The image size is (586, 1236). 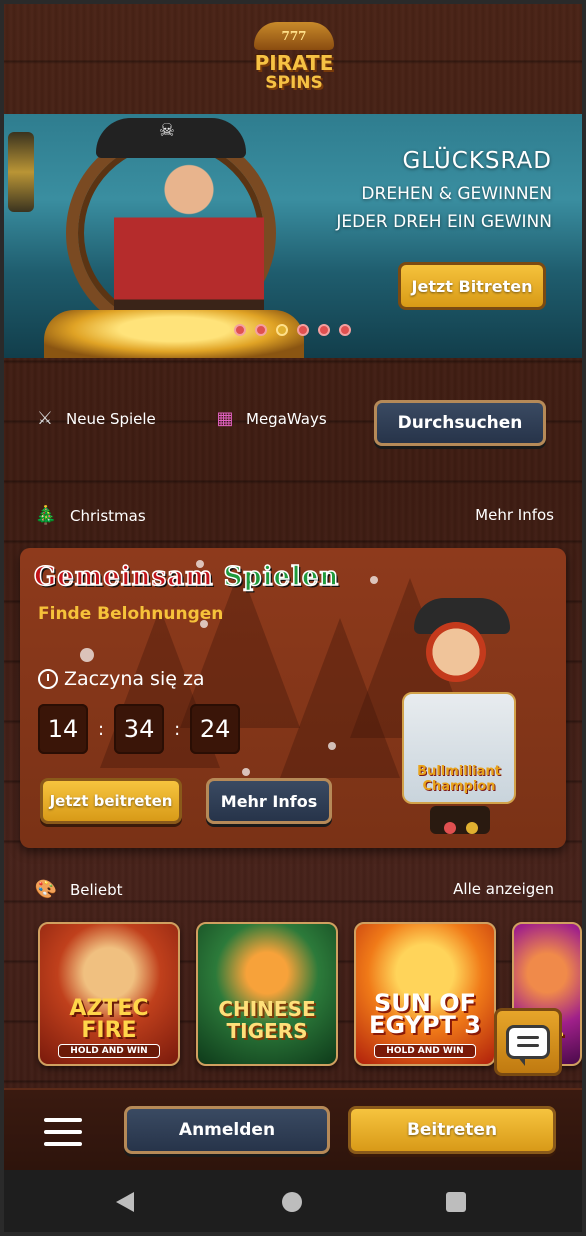 I want to click on christmas-more-link: Mehr Infos, so click(x=514, y=515).